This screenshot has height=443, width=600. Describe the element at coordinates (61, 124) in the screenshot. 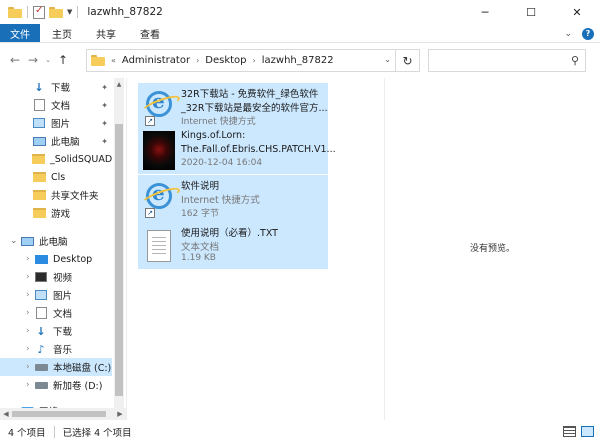

I see `nav-item-label: 图片` at that location.